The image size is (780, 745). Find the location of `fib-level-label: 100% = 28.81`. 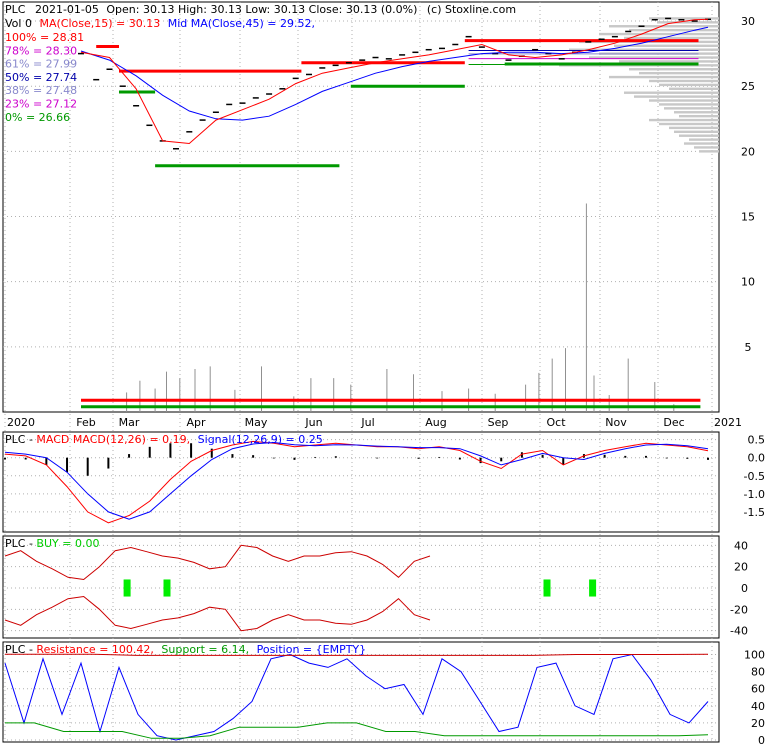

fib-level-label: 100% = 28.81 is located at coordinates (44, 37).